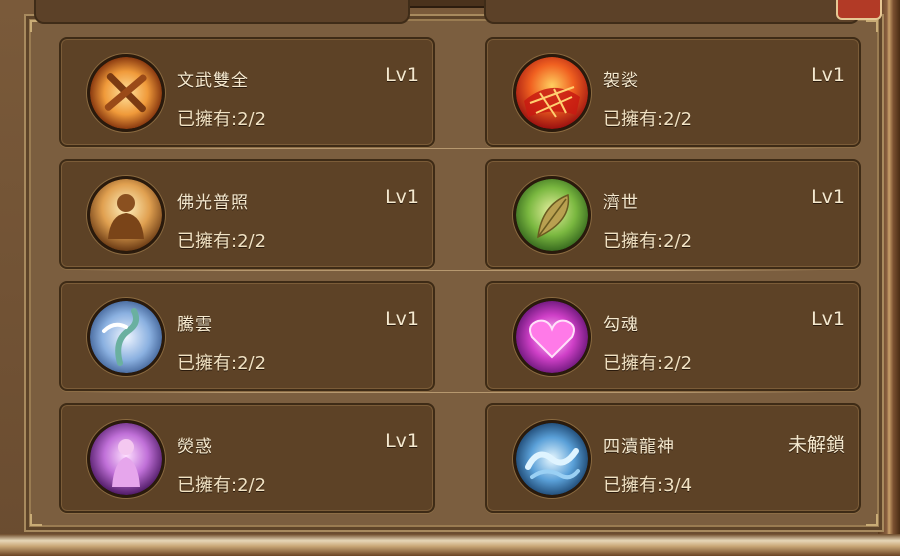 This screenshot has height=556, width=900. I want to click on skill-card: 佛光普照 Lv1 已擁有:2/2, so click(247, 214).